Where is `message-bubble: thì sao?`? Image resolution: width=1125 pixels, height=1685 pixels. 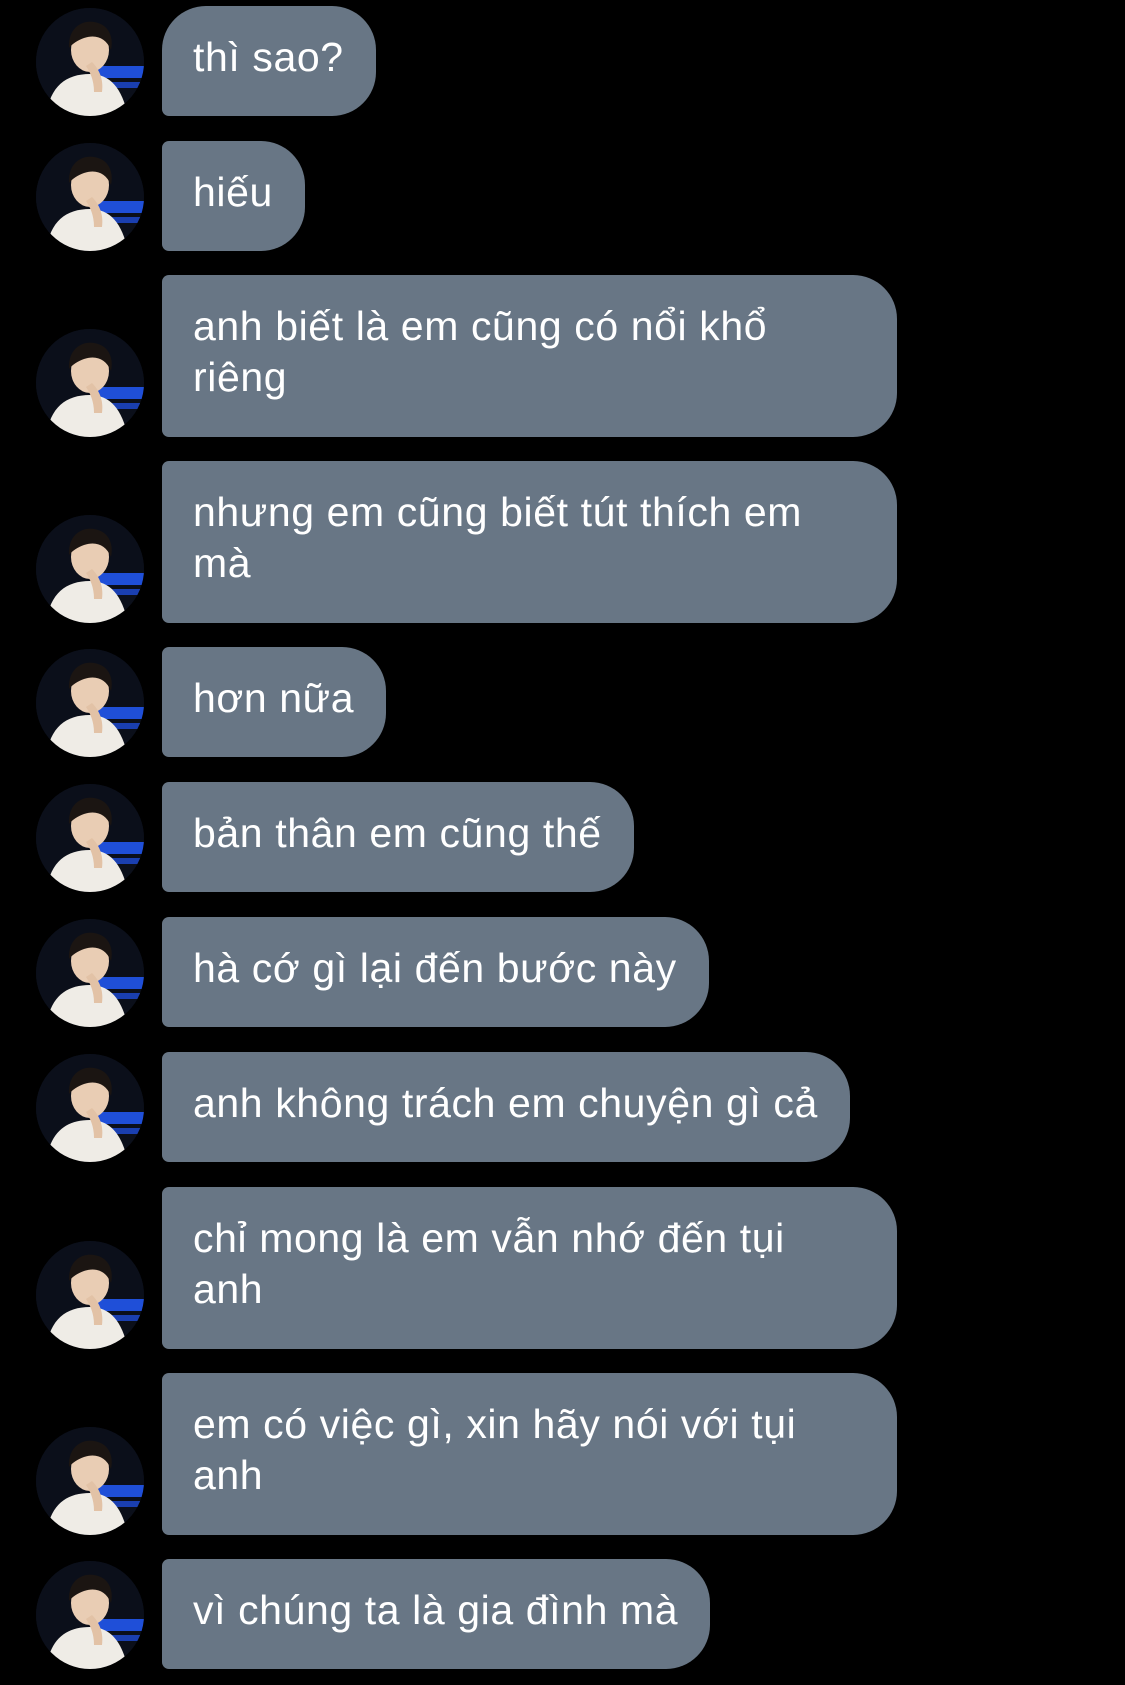
message-bubble: thì sao? is located at coordinates (269, 61).